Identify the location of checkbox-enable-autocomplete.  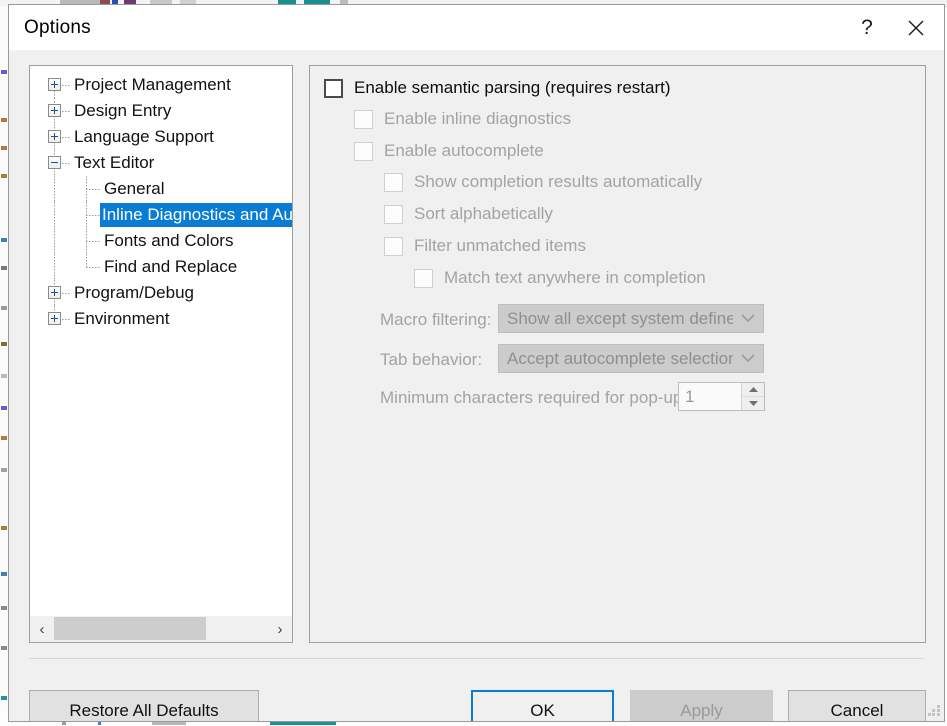
(363, 151).